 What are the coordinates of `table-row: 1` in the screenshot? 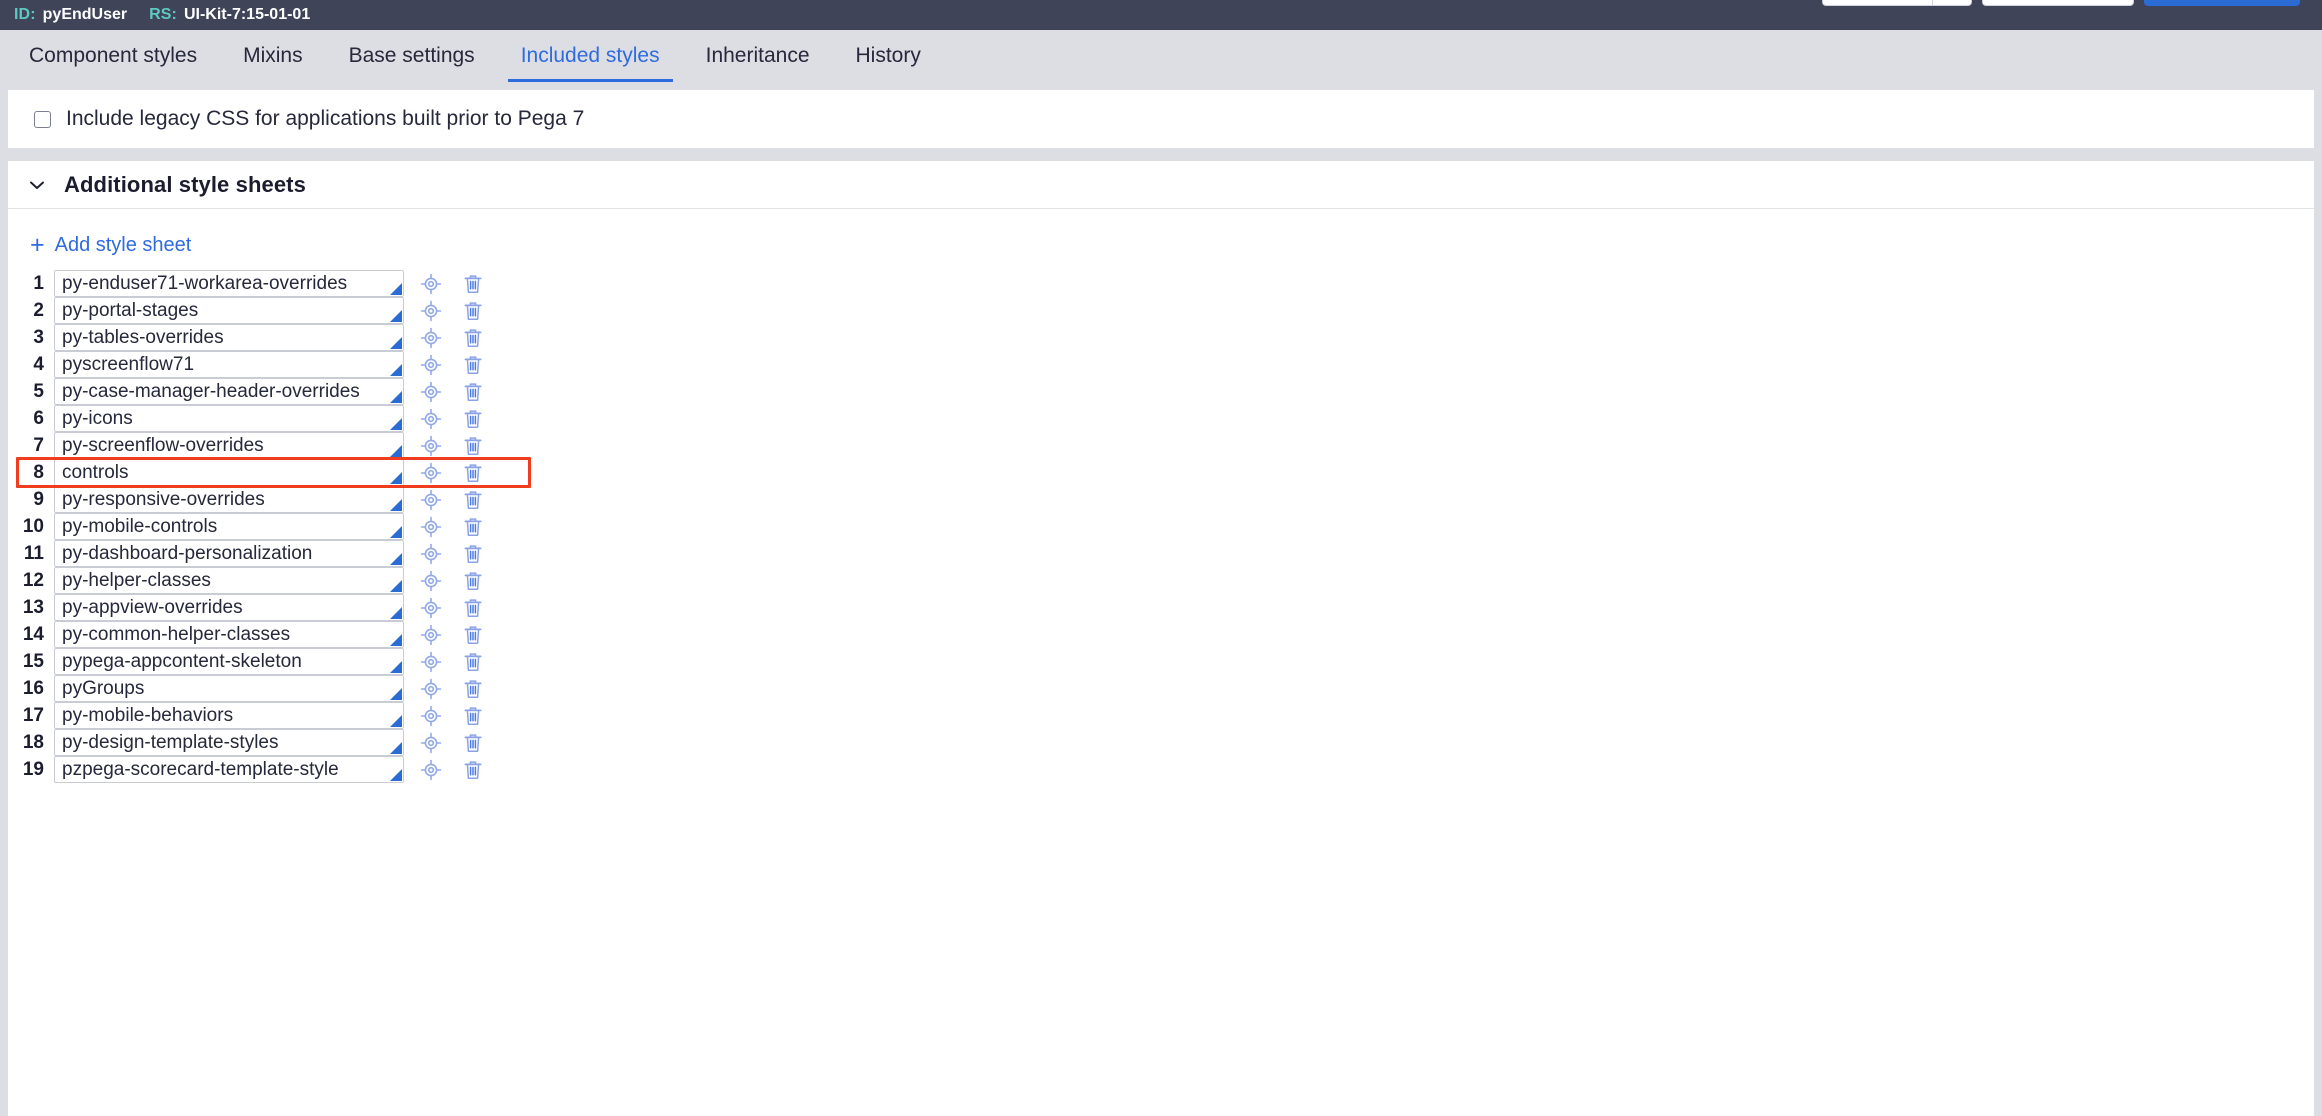 It's located at (1161, 283).